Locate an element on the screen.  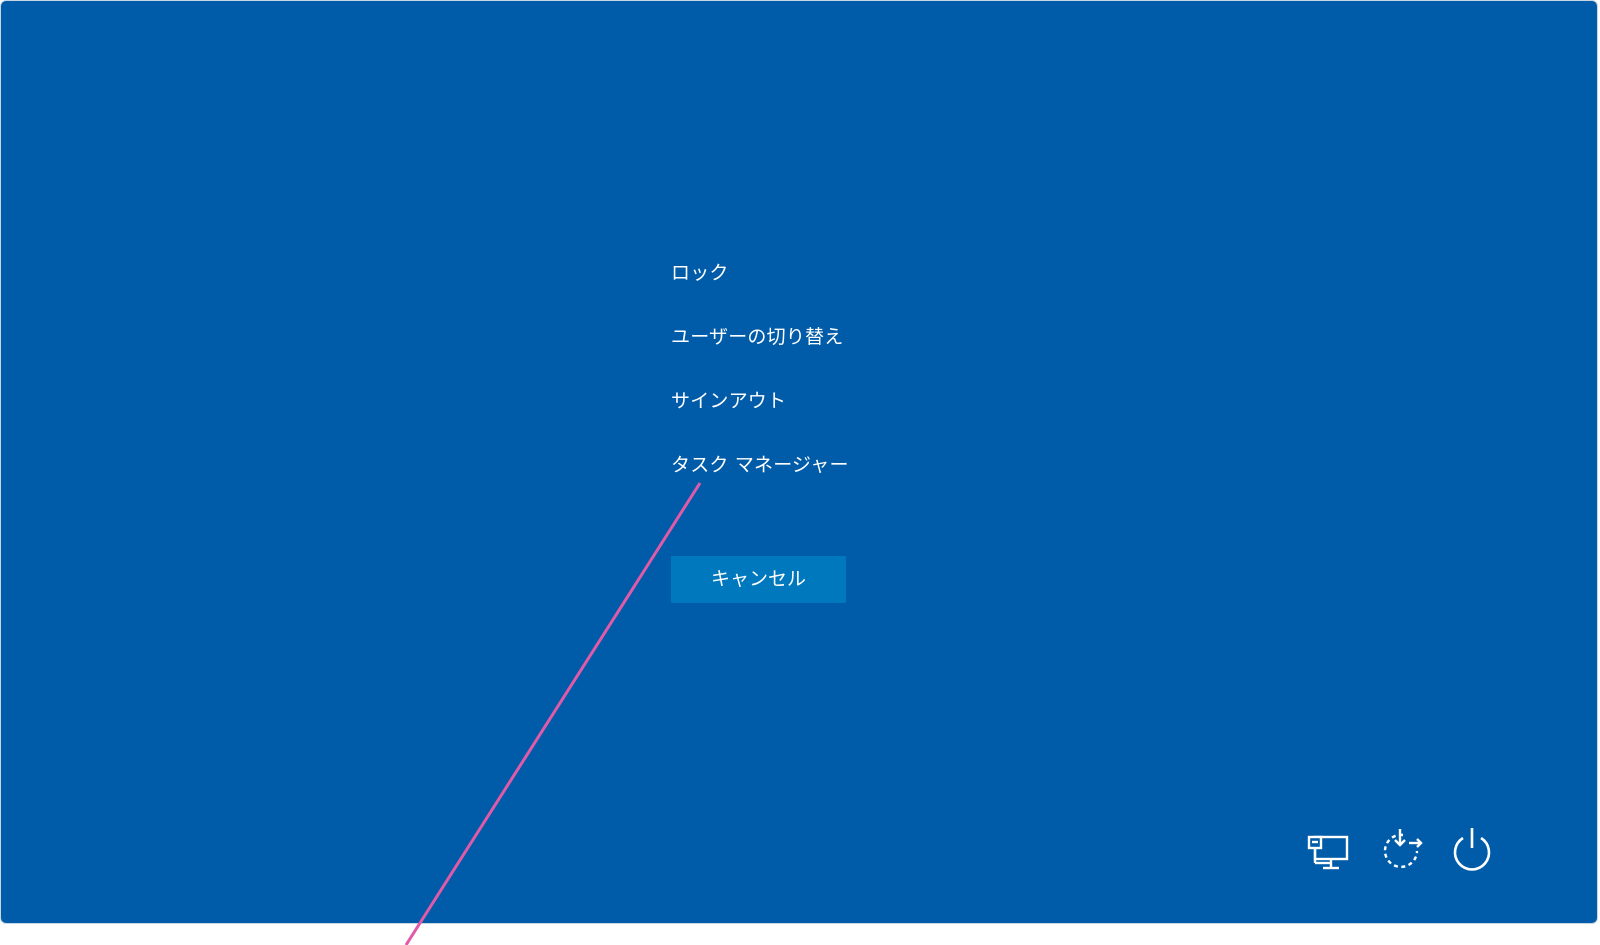
cancel-button: キャンセル is located at coordinates (758, 579).